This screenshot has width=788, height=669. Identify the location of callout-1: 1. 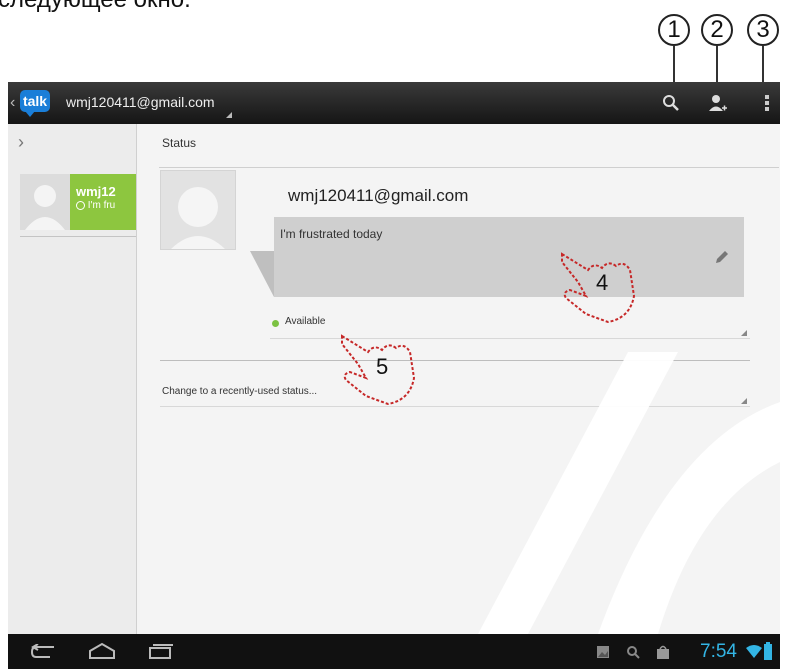
(674, 30).